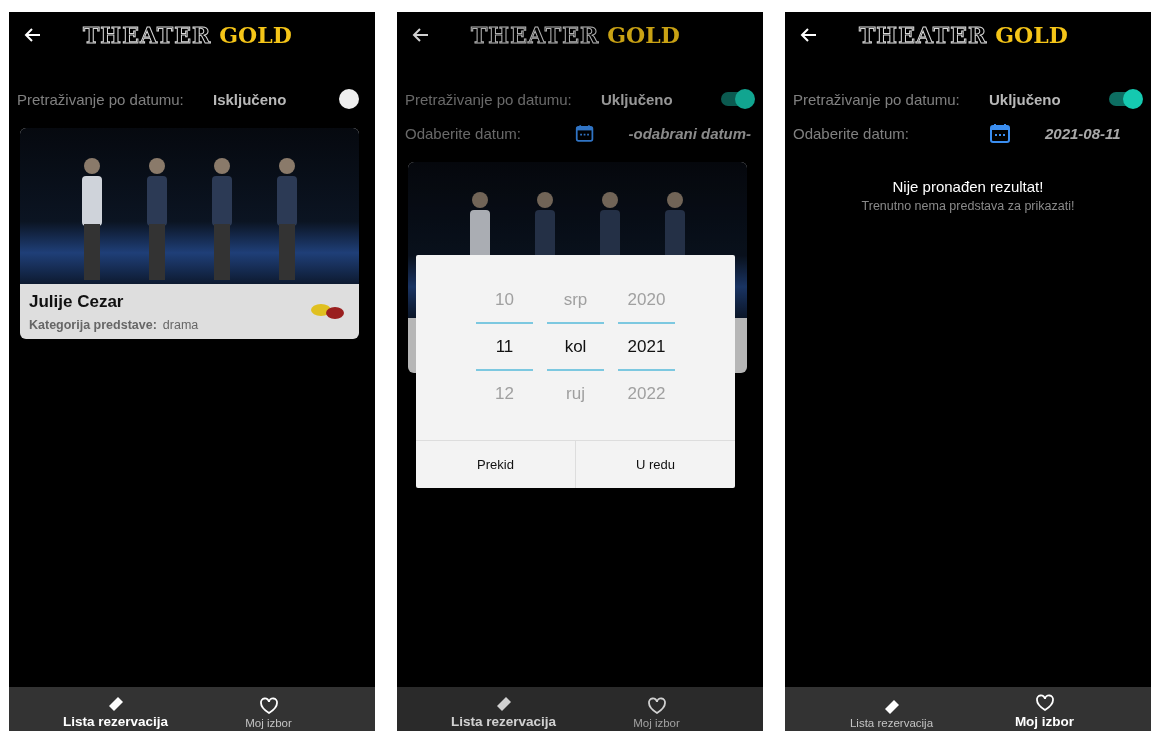 The height and width of the screenshot is (731, 1165). What do you see at coordinates (93, 324) in the screenshot?
I see `category-label: Kategorija predstave:` at bounding box center [93, 324].